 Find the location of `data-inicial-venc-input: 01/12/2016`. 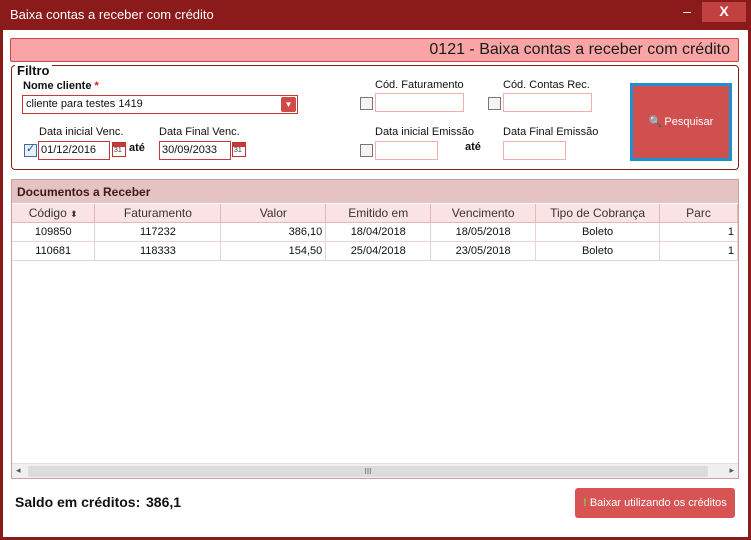

data-inicial-venc-input: 01/12/2016 is located at coordinates (74, 150).